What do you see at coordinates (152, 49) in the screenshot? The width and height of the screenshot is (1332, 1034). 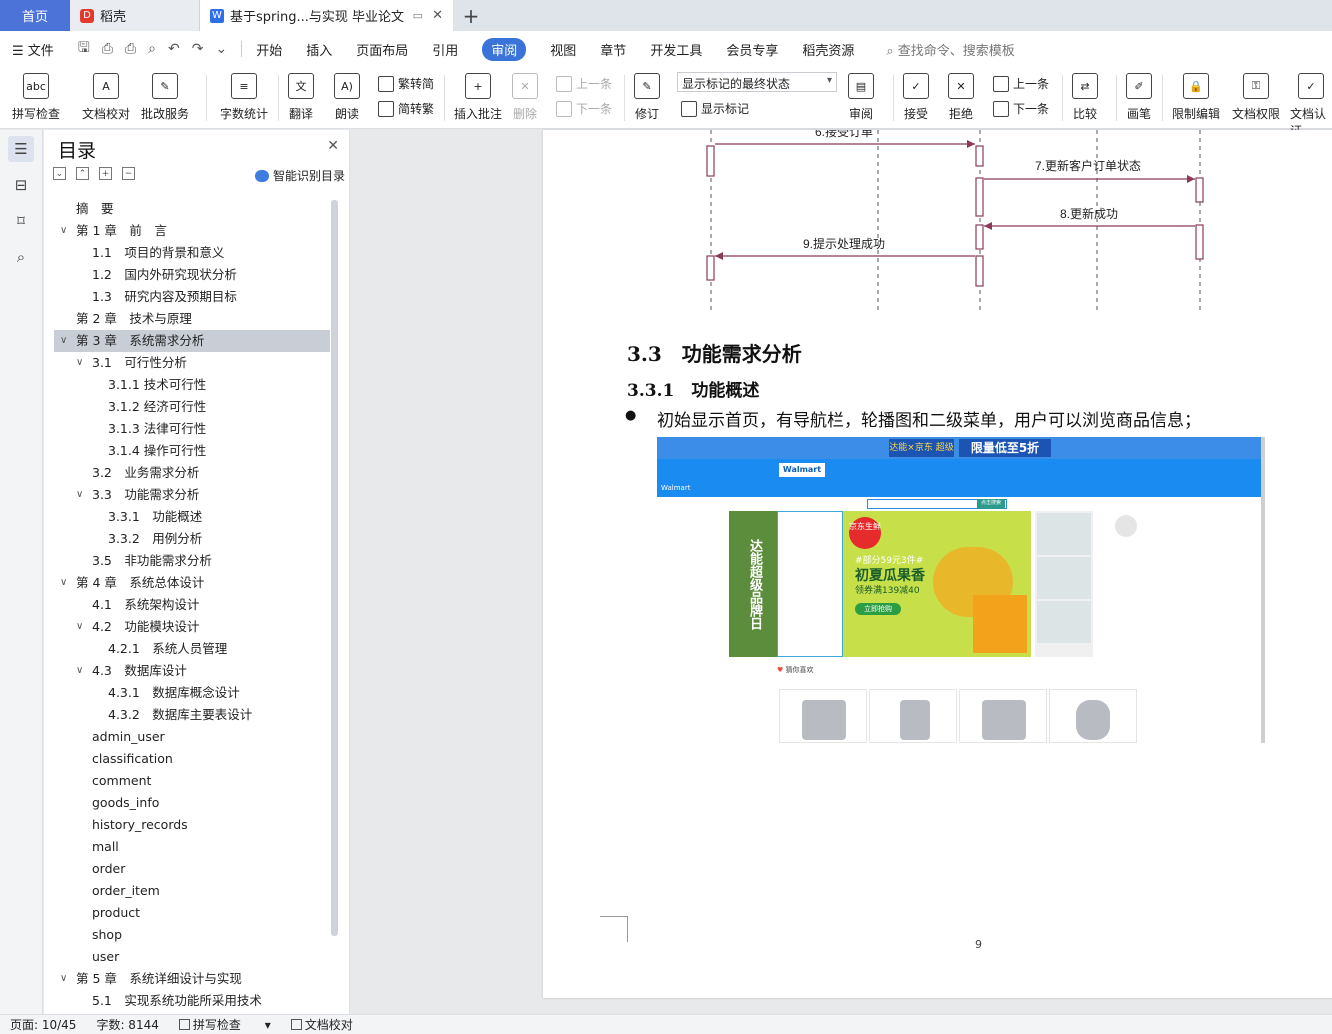 I see `preview-icon: ⌕` at bounding box center [152, 49].